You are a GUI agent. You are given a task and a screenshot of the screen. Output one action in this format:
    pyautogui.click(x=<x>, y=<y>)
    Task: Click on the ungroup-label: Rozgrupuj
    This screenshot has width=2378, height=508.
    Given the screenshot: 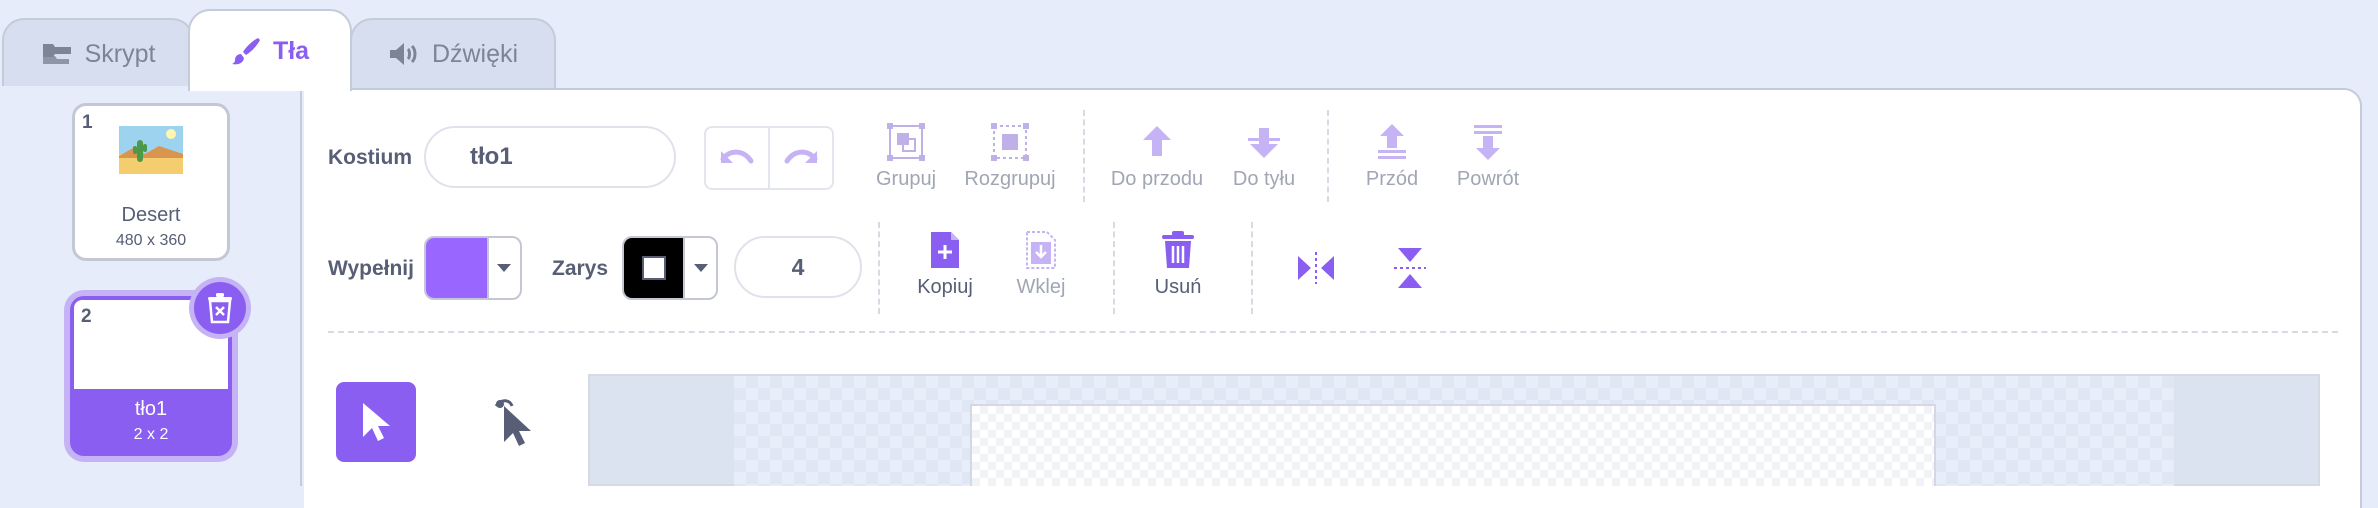 What is the action you would take?
    pyautogui.click(x=1010, y=179)
    